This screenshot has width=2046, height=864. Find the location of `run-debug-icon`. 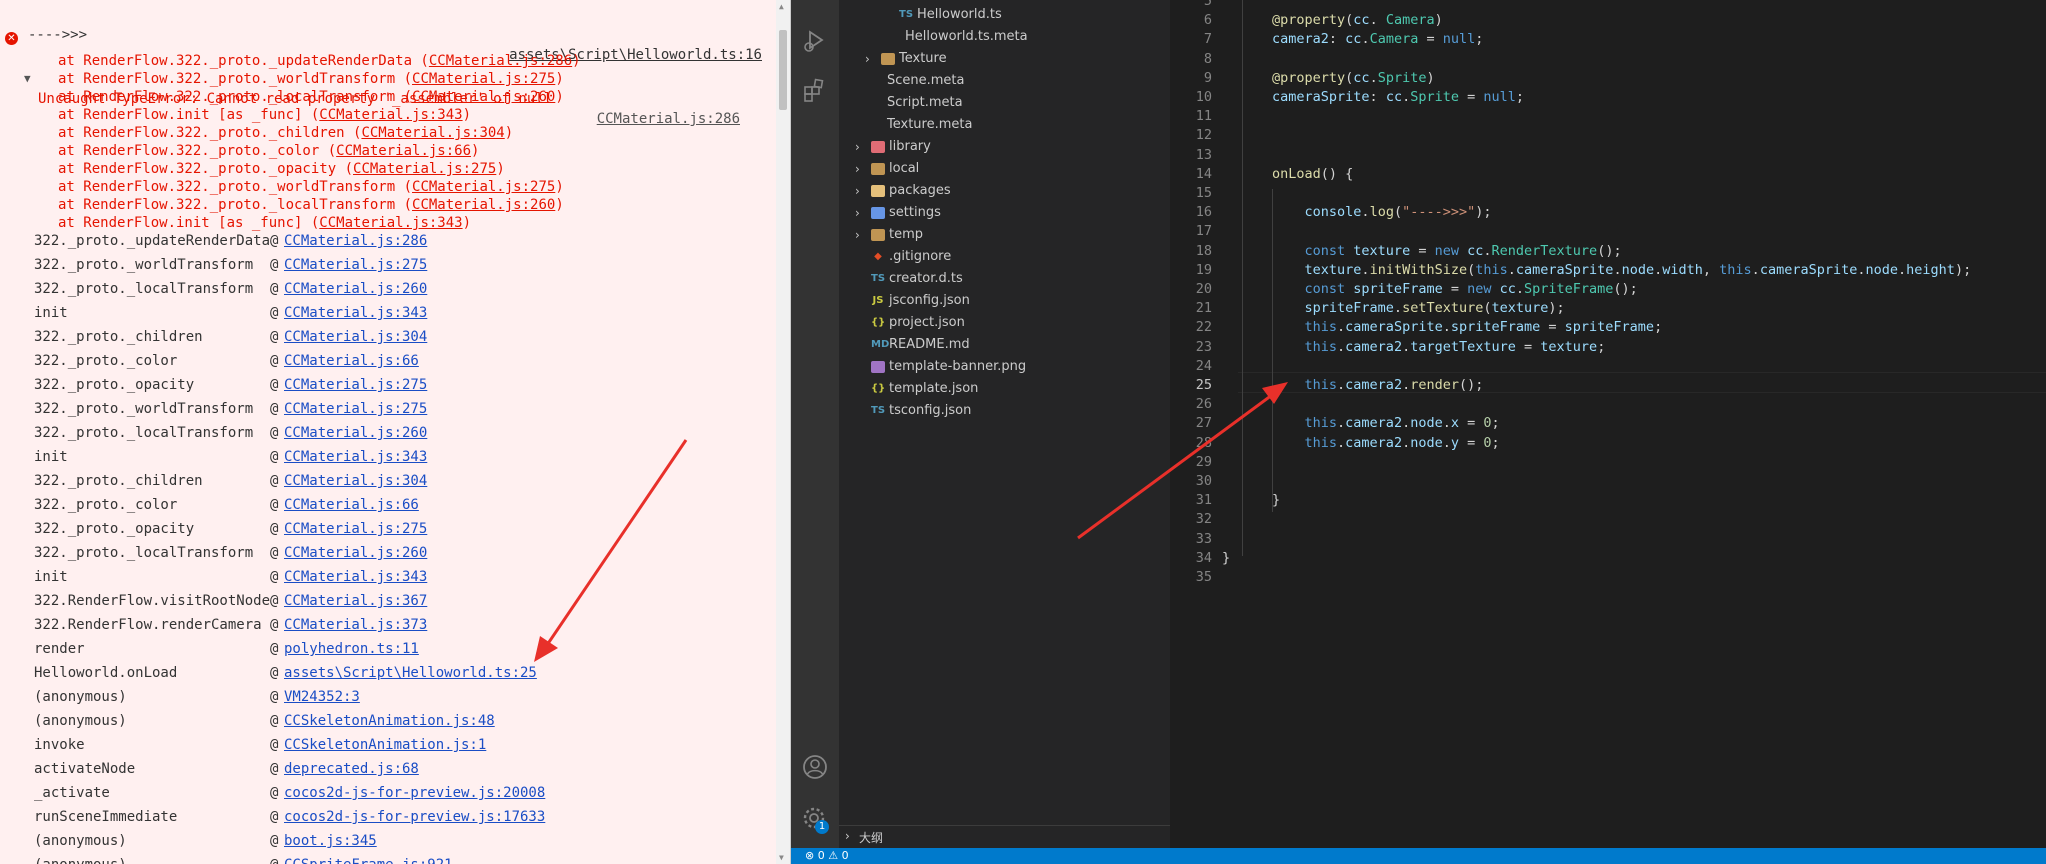

run-debug-icon is located at coordinates (815, 40).